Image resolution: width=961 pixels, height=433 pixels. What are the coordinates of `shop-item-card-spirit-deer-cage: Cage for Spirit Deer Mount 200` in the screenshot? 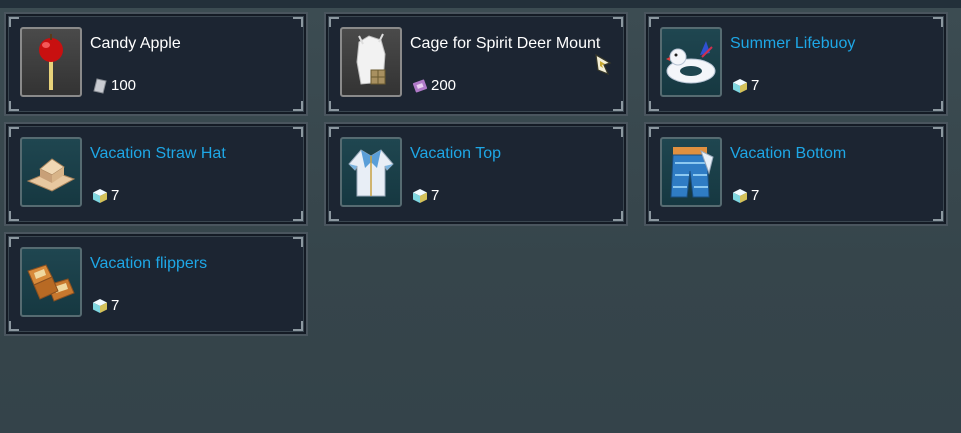 It's located at (476, 64).